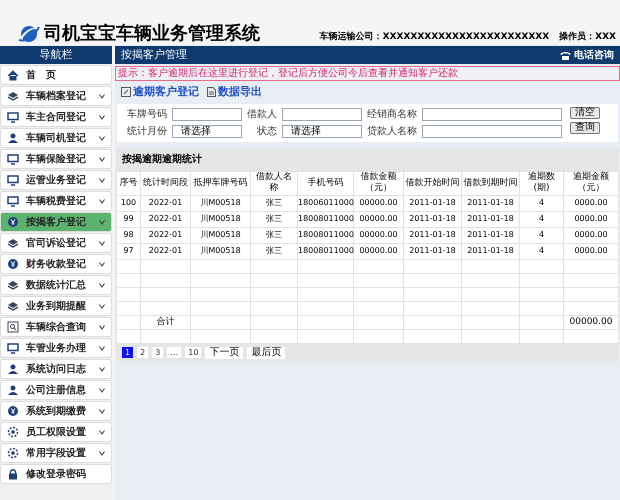 The image size is (620, 500). What do you see at coordinates (56, 75) in the screenshot?
I see `sidebar-item: 首 页` at bounding box center [56, 75].